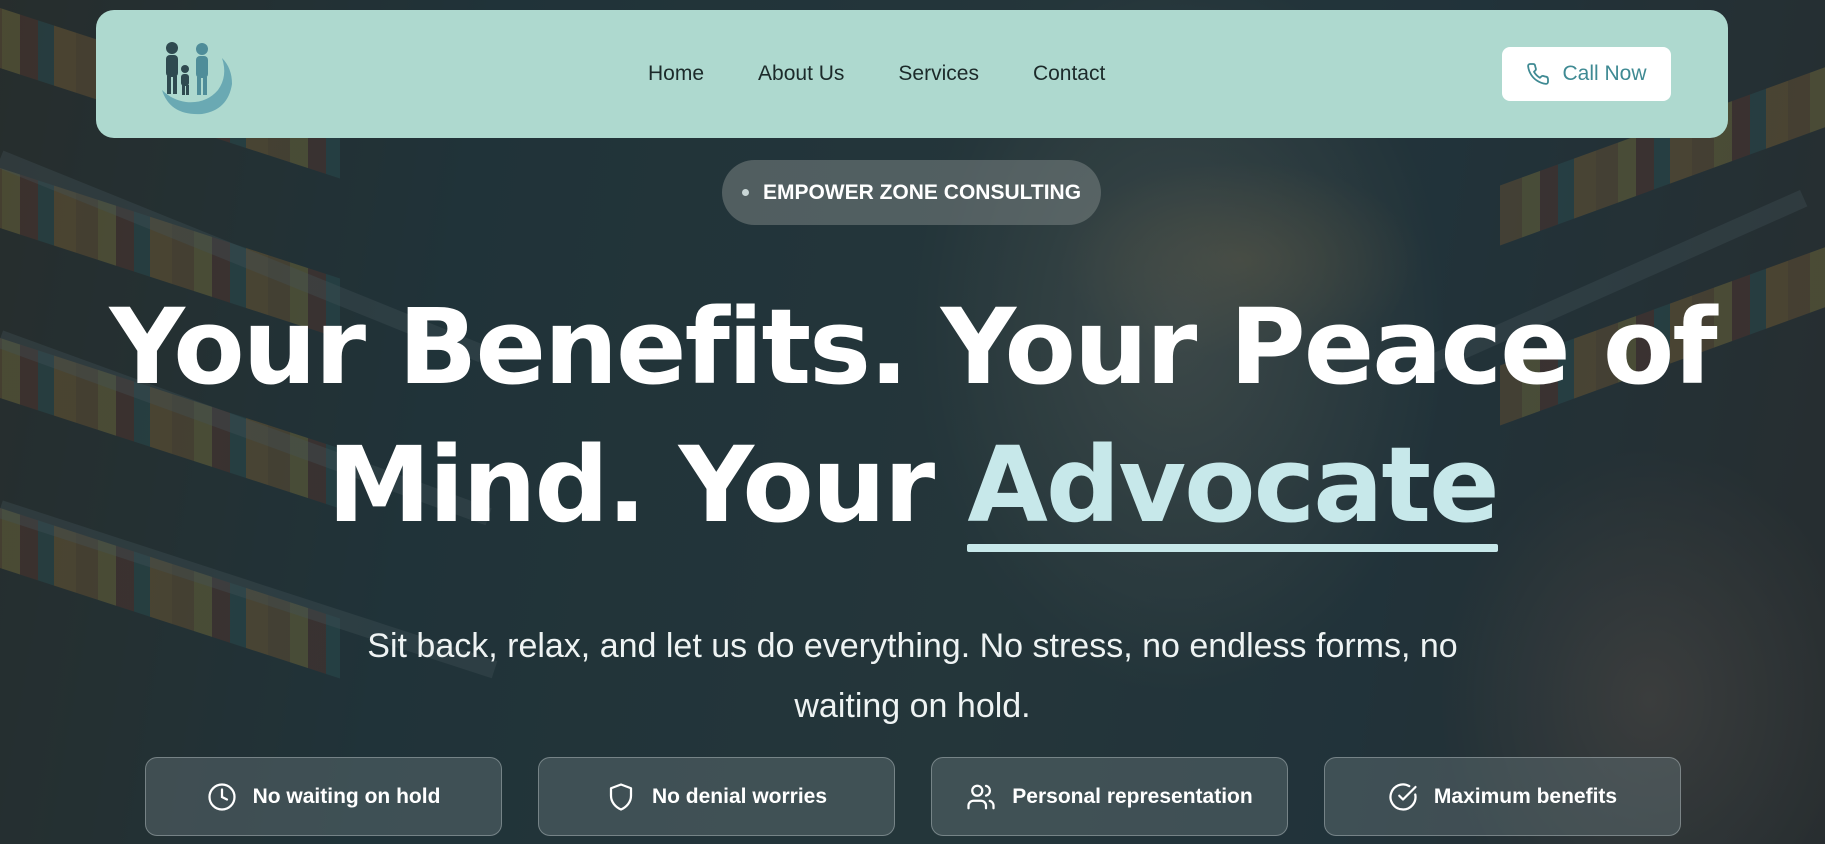 The image size is (1825, 844). I want to click on feature-label: Maximum benefits, so click(1525, 796).